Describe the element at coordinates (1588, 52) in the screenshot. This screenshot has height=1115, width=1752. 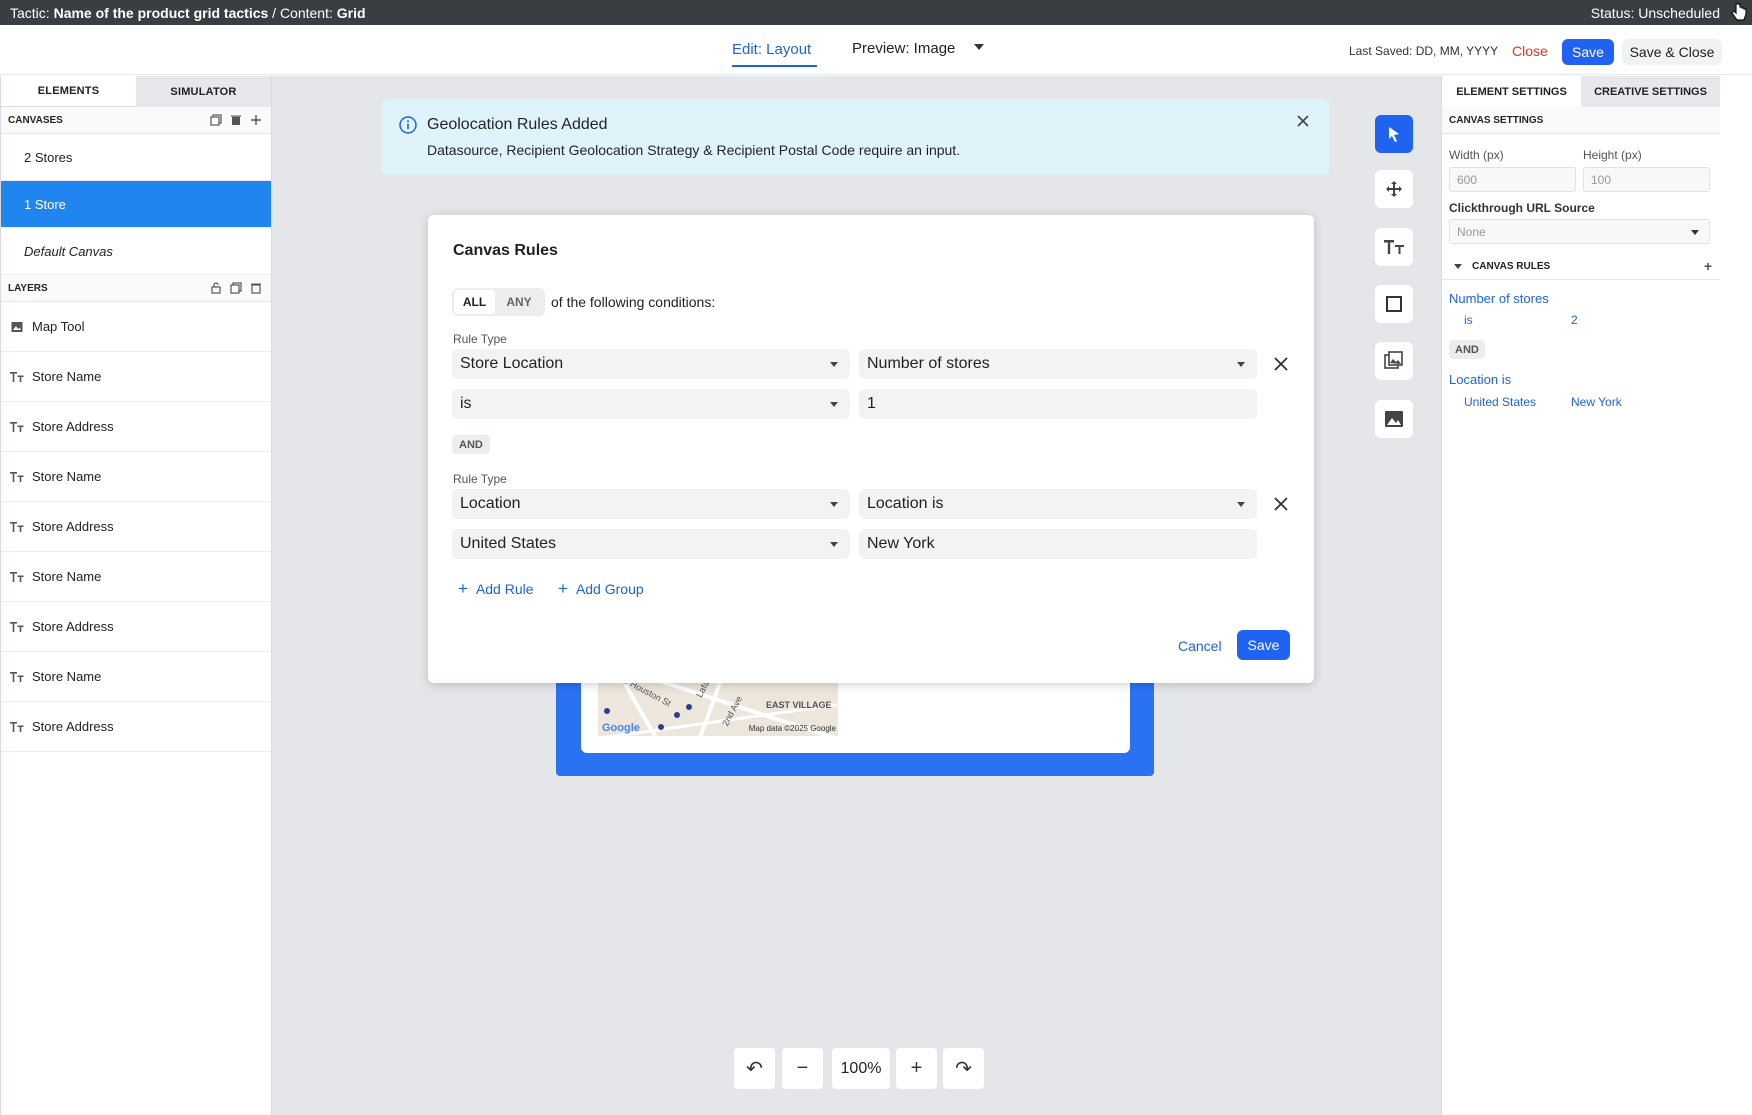
I see `save-button: Save` at that location.